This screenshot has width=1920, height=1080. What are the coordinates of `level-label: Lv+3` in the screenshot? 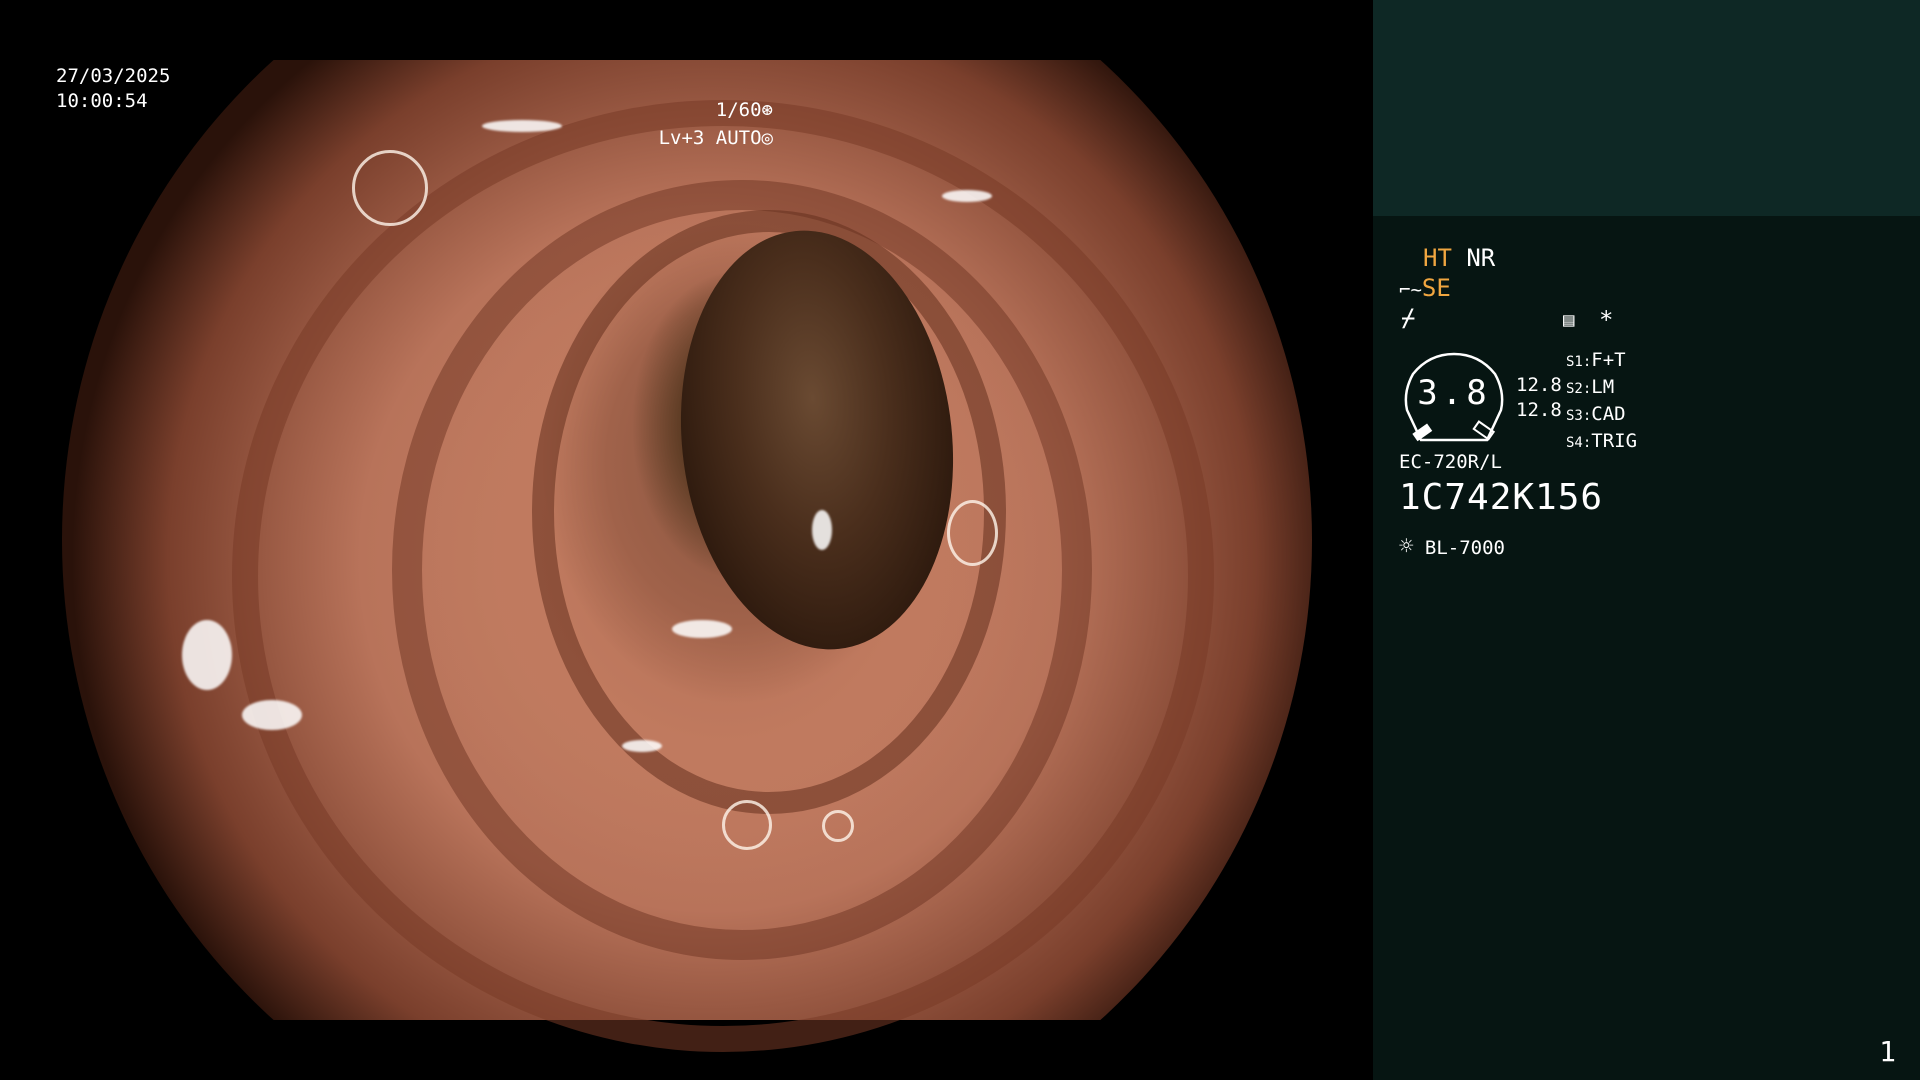 It's located at (681, 138).